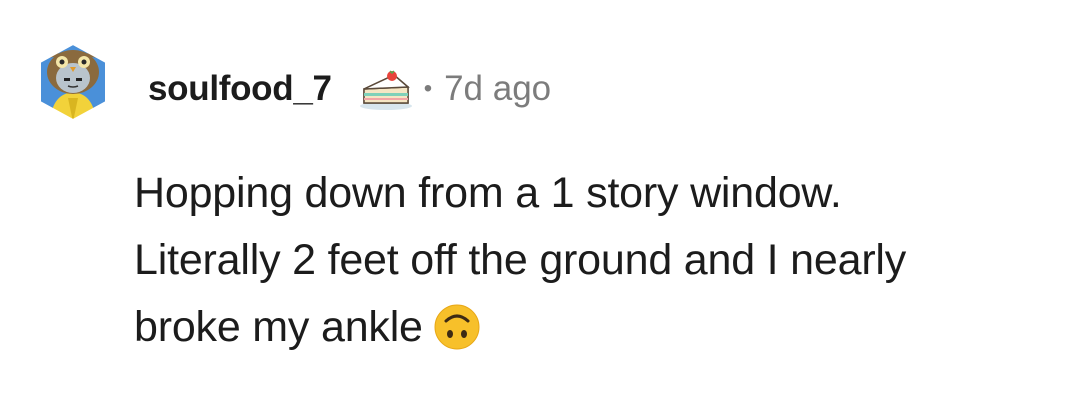 The width and height of the screenshot is (1080, 404). What do you see at coordinates (349, 89) in the screenshot?
I see `comment-meta: soulfood_7 • 7d ago` at bounding box center [349, 89].